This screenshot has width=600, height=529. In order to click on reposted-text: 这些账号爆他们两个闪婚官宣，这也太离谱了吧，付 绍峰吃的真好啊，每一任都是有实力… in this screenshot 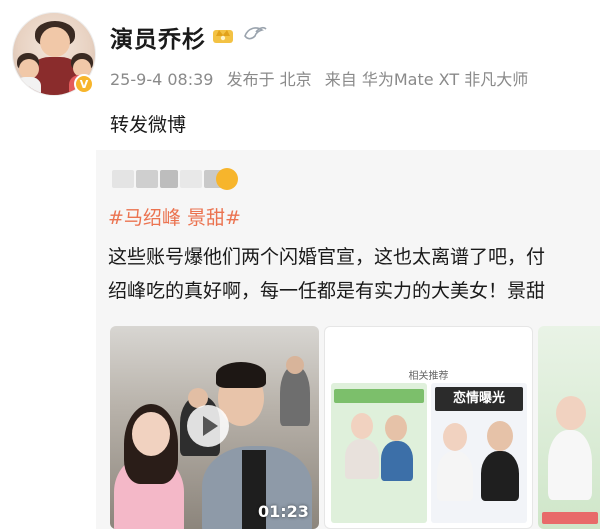, I will do `click(354, 274)`.